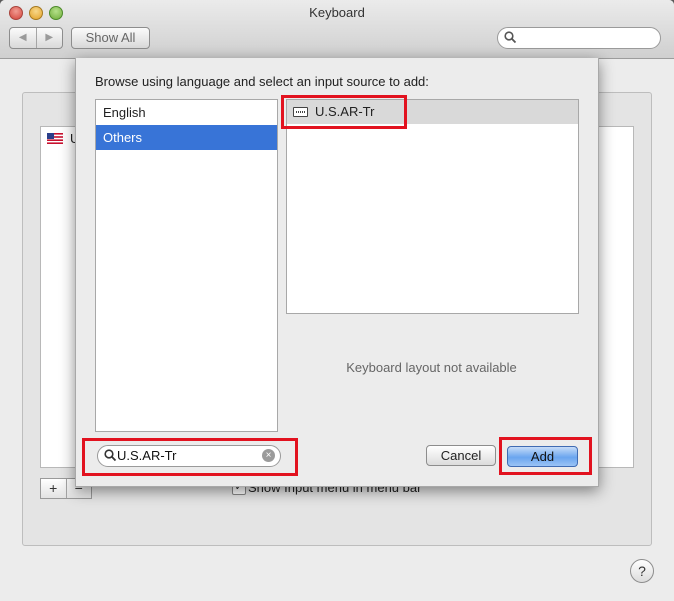  What do you see at coordinates (337, 12) in the screenshot?
I see `window-title: Keyboard` at bounding box center [337, 12].